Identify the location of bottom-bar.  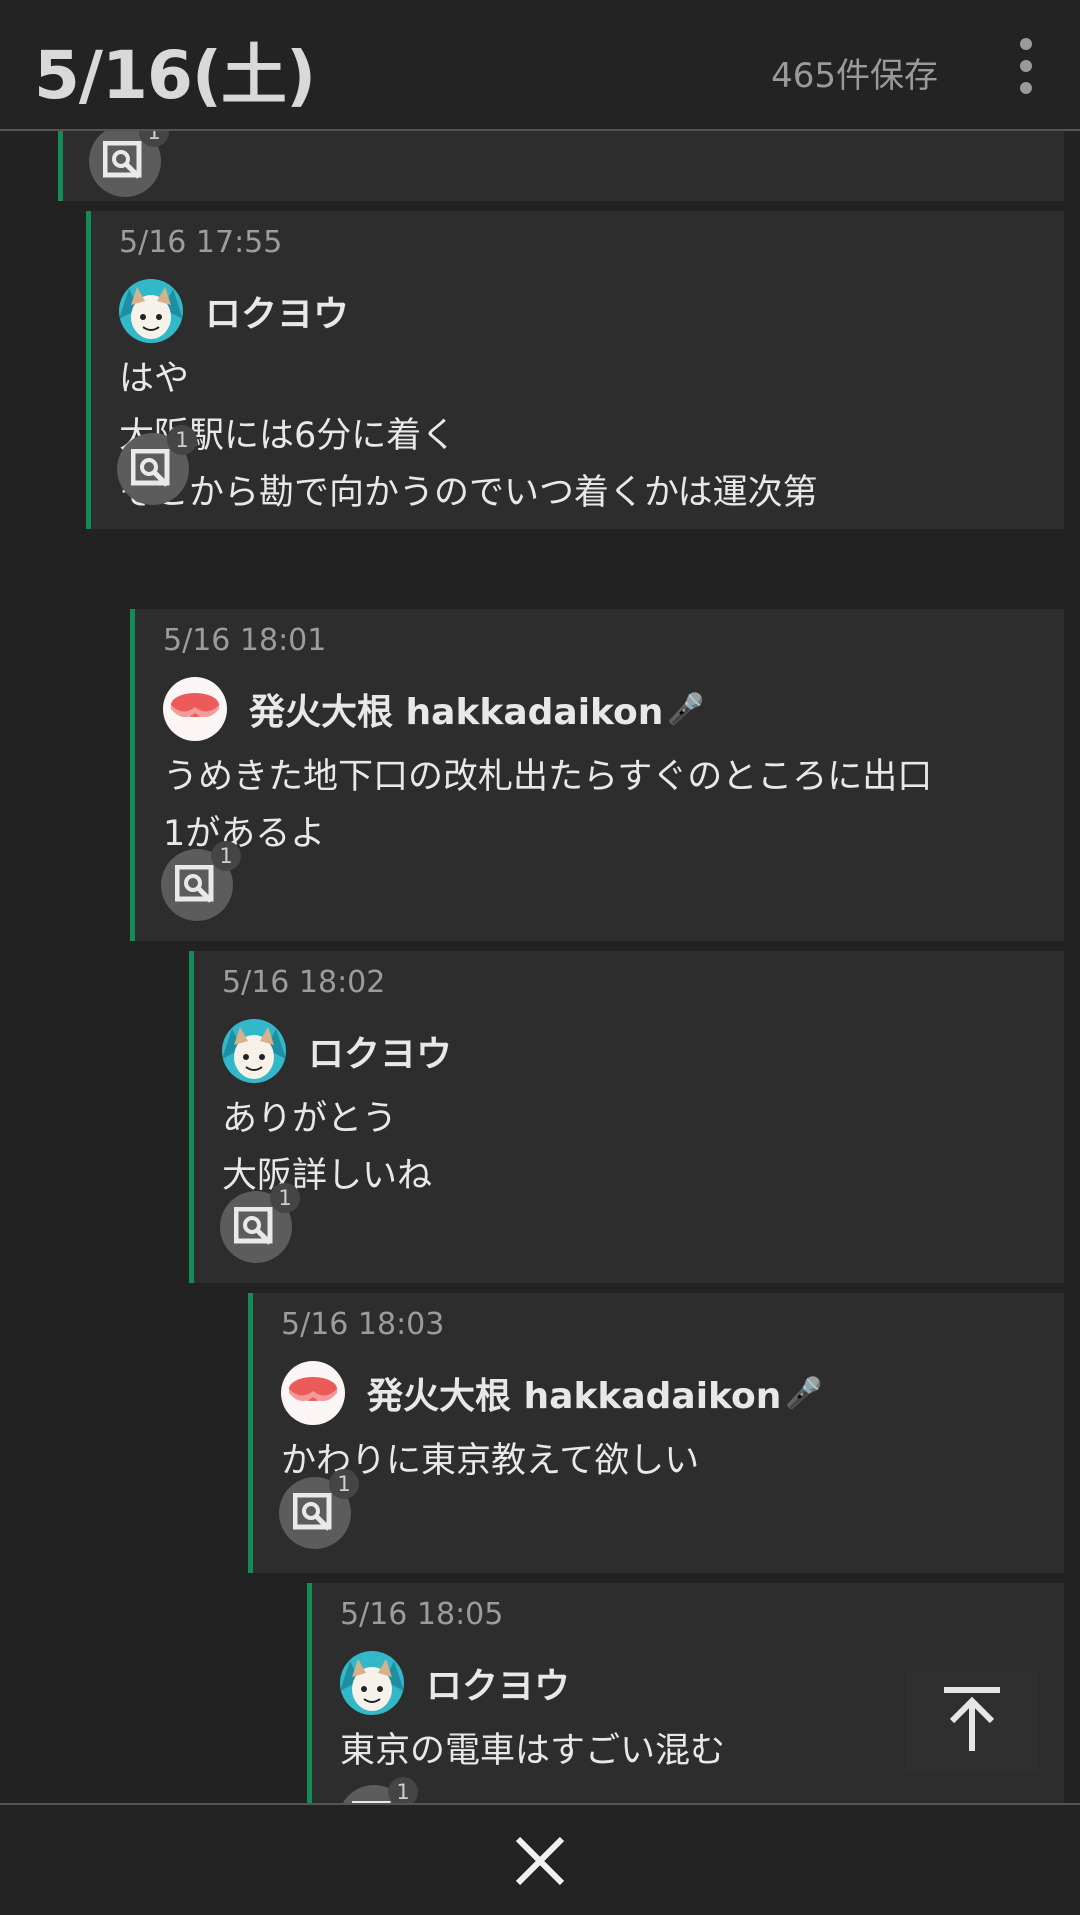
(540, 1859).